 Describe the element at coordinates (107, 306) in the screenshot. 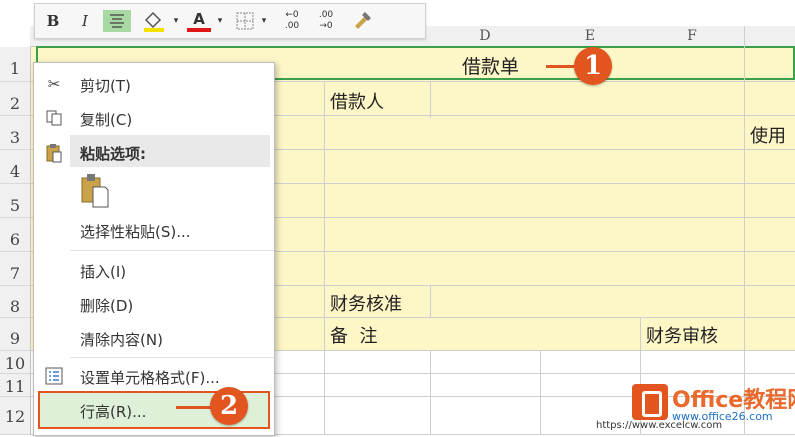

I see `menu-item-delete-label: 删除(D)` at that location.